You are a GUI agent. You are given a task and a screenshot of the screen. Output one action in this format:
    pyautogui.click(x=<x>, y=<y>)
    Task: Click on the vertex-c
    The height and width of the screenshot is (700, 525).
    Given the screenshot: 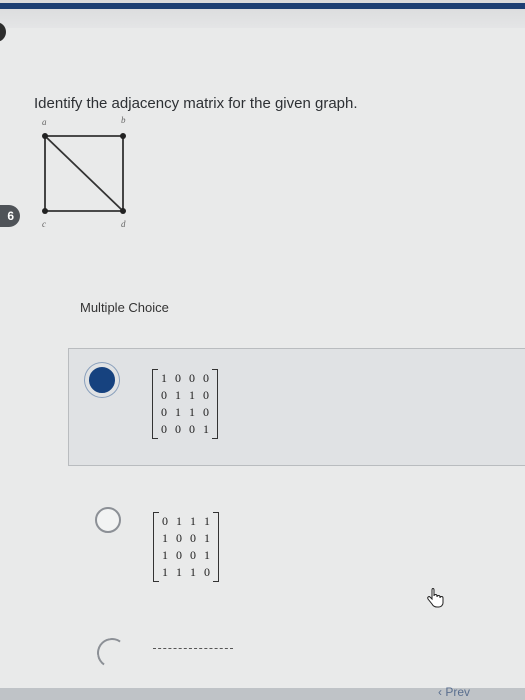 What is the action you would take?
    pyautogui.click(x=45, y=211)
    